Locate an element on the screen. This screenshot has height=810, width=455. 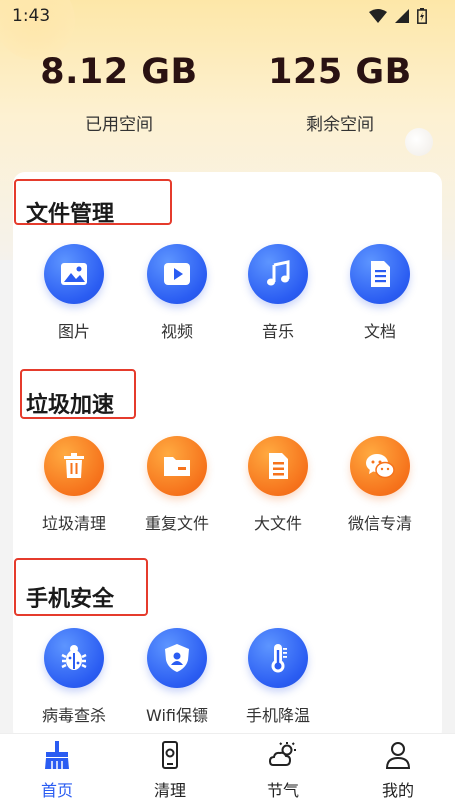
grid-item-label: 微信专清 is located at coordinates (379, 523).